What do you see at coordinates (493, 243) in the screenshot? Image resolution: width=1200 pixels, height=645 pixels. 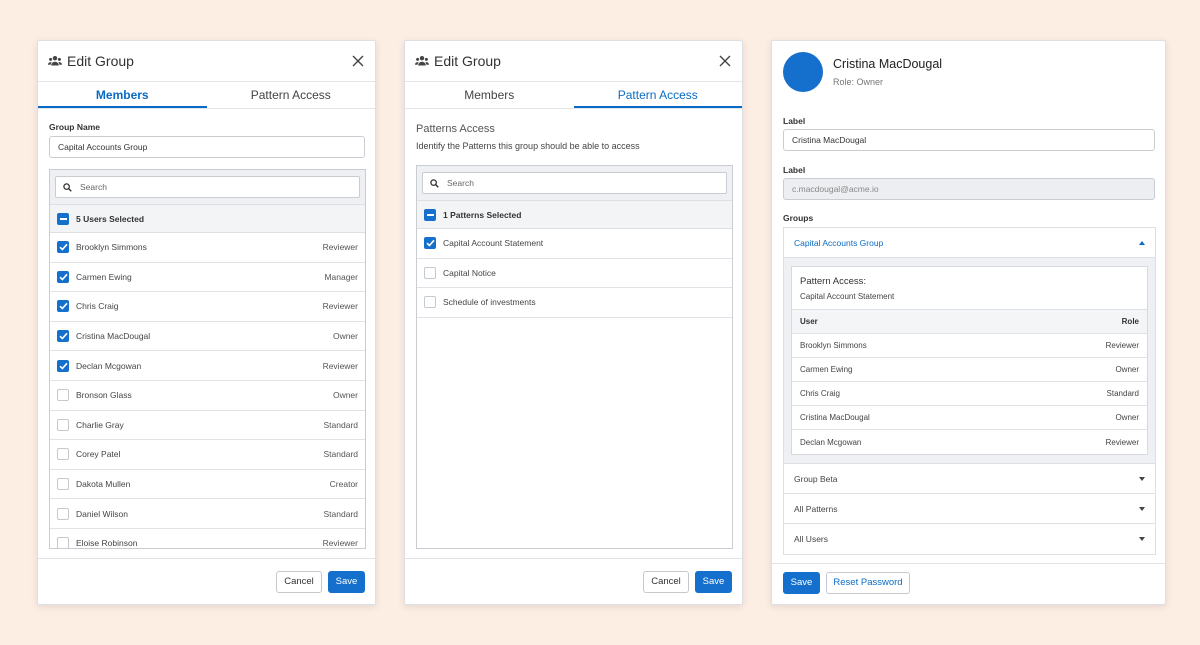 I see `pattern-name: Capital Account Statement` at bounding box center [493, 243].